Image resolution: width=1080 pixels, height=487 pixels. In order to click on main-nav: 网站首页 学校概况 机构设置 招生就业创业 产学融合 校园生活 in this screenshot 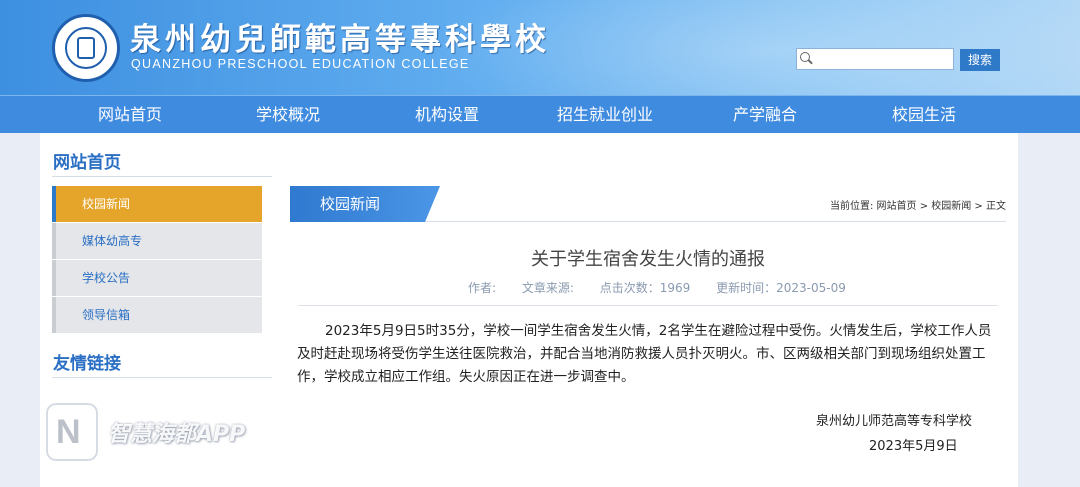, I will do `click(540, 114)`.